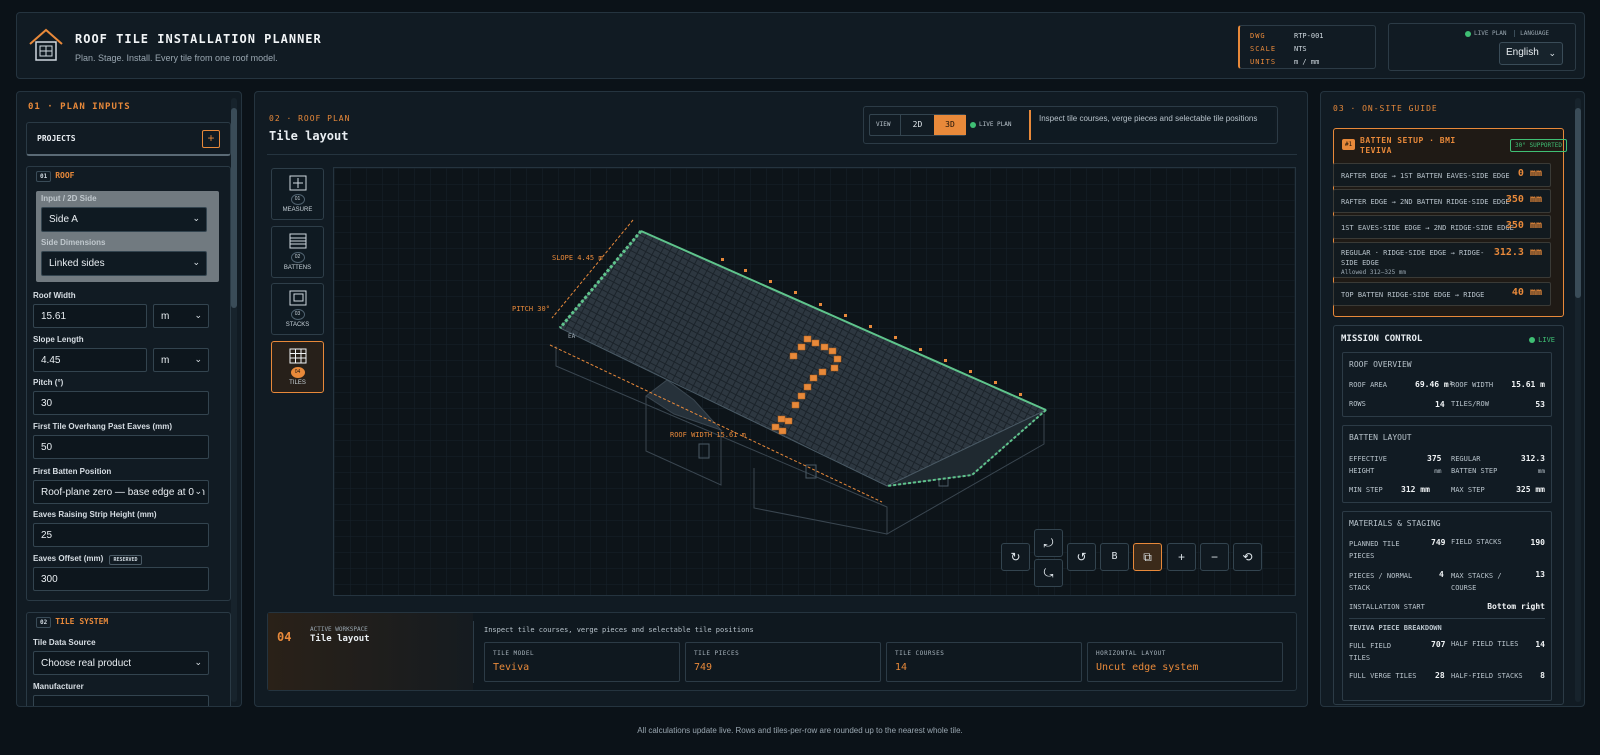  Describe the element at coordinates (79, 107) in the screenshot. I see `plan-inputs-title: 01 · PLAN INPUTS` at that location.